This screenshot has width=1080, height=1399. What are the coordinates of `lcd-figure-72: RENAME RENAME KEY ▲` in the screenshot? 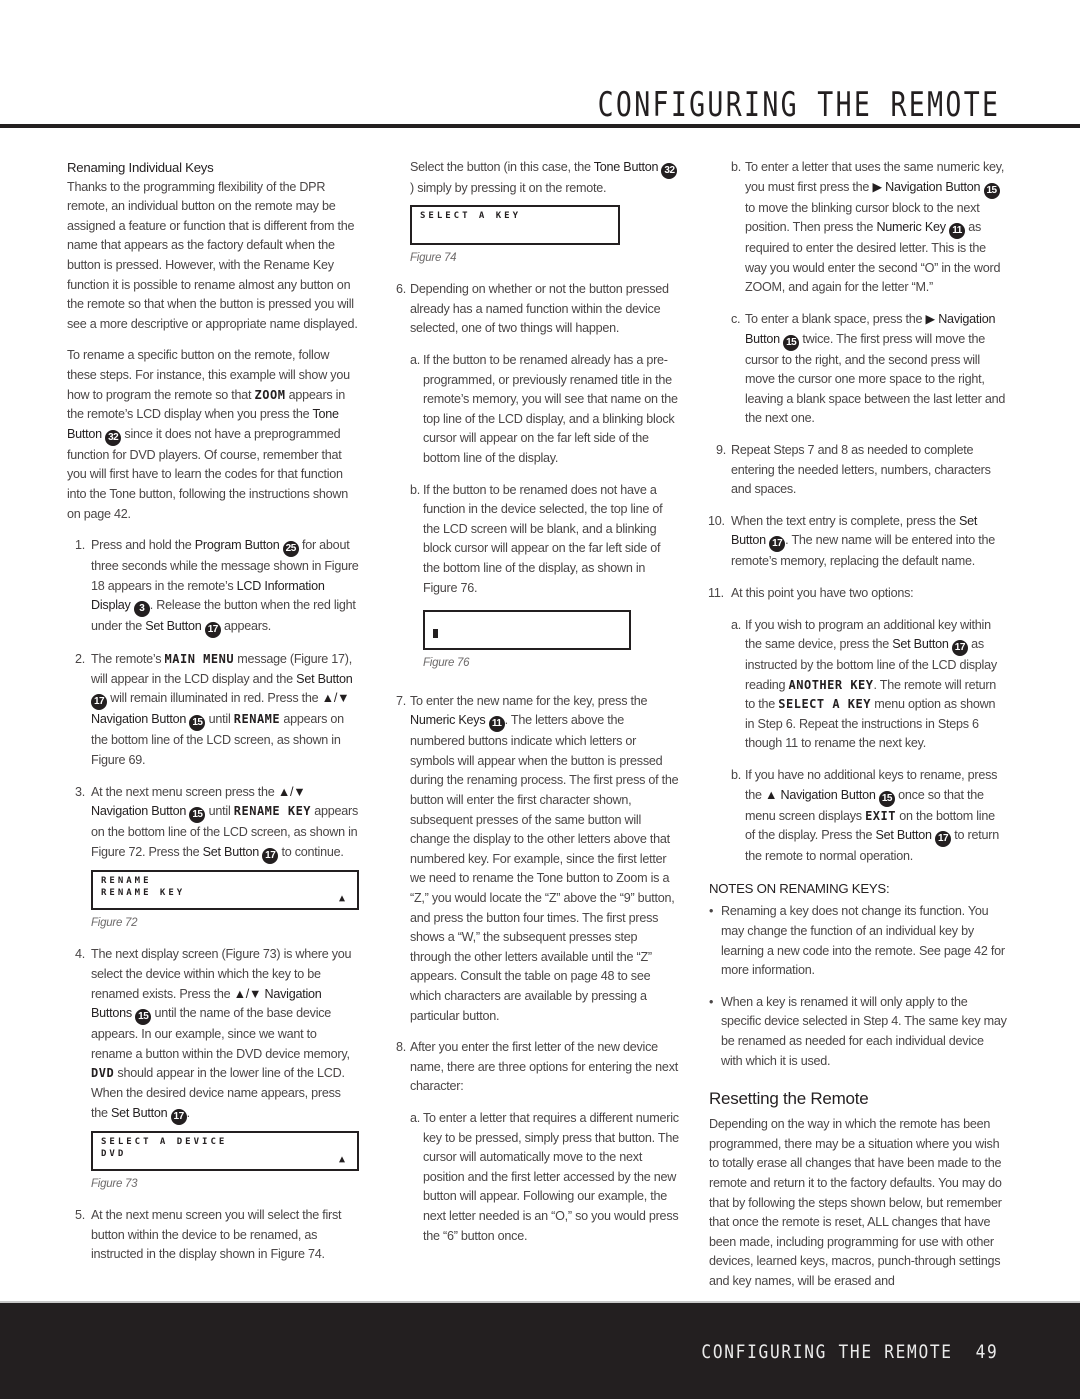 It's located at (225, 889).